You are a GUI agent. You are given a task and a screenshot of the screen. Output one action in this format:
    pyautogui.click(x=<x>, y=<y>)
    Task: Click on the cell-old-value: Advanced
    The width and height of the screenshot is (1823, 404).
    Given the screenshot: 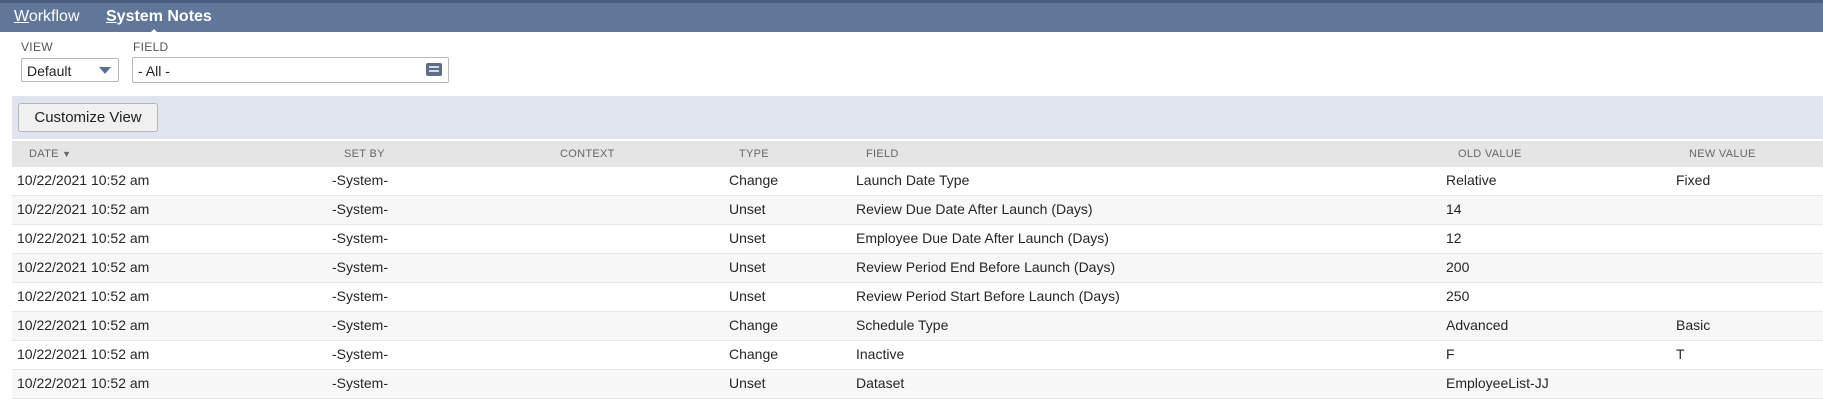 What is the action you would take?
    pyautogui.click(x=1477, y=325)
    